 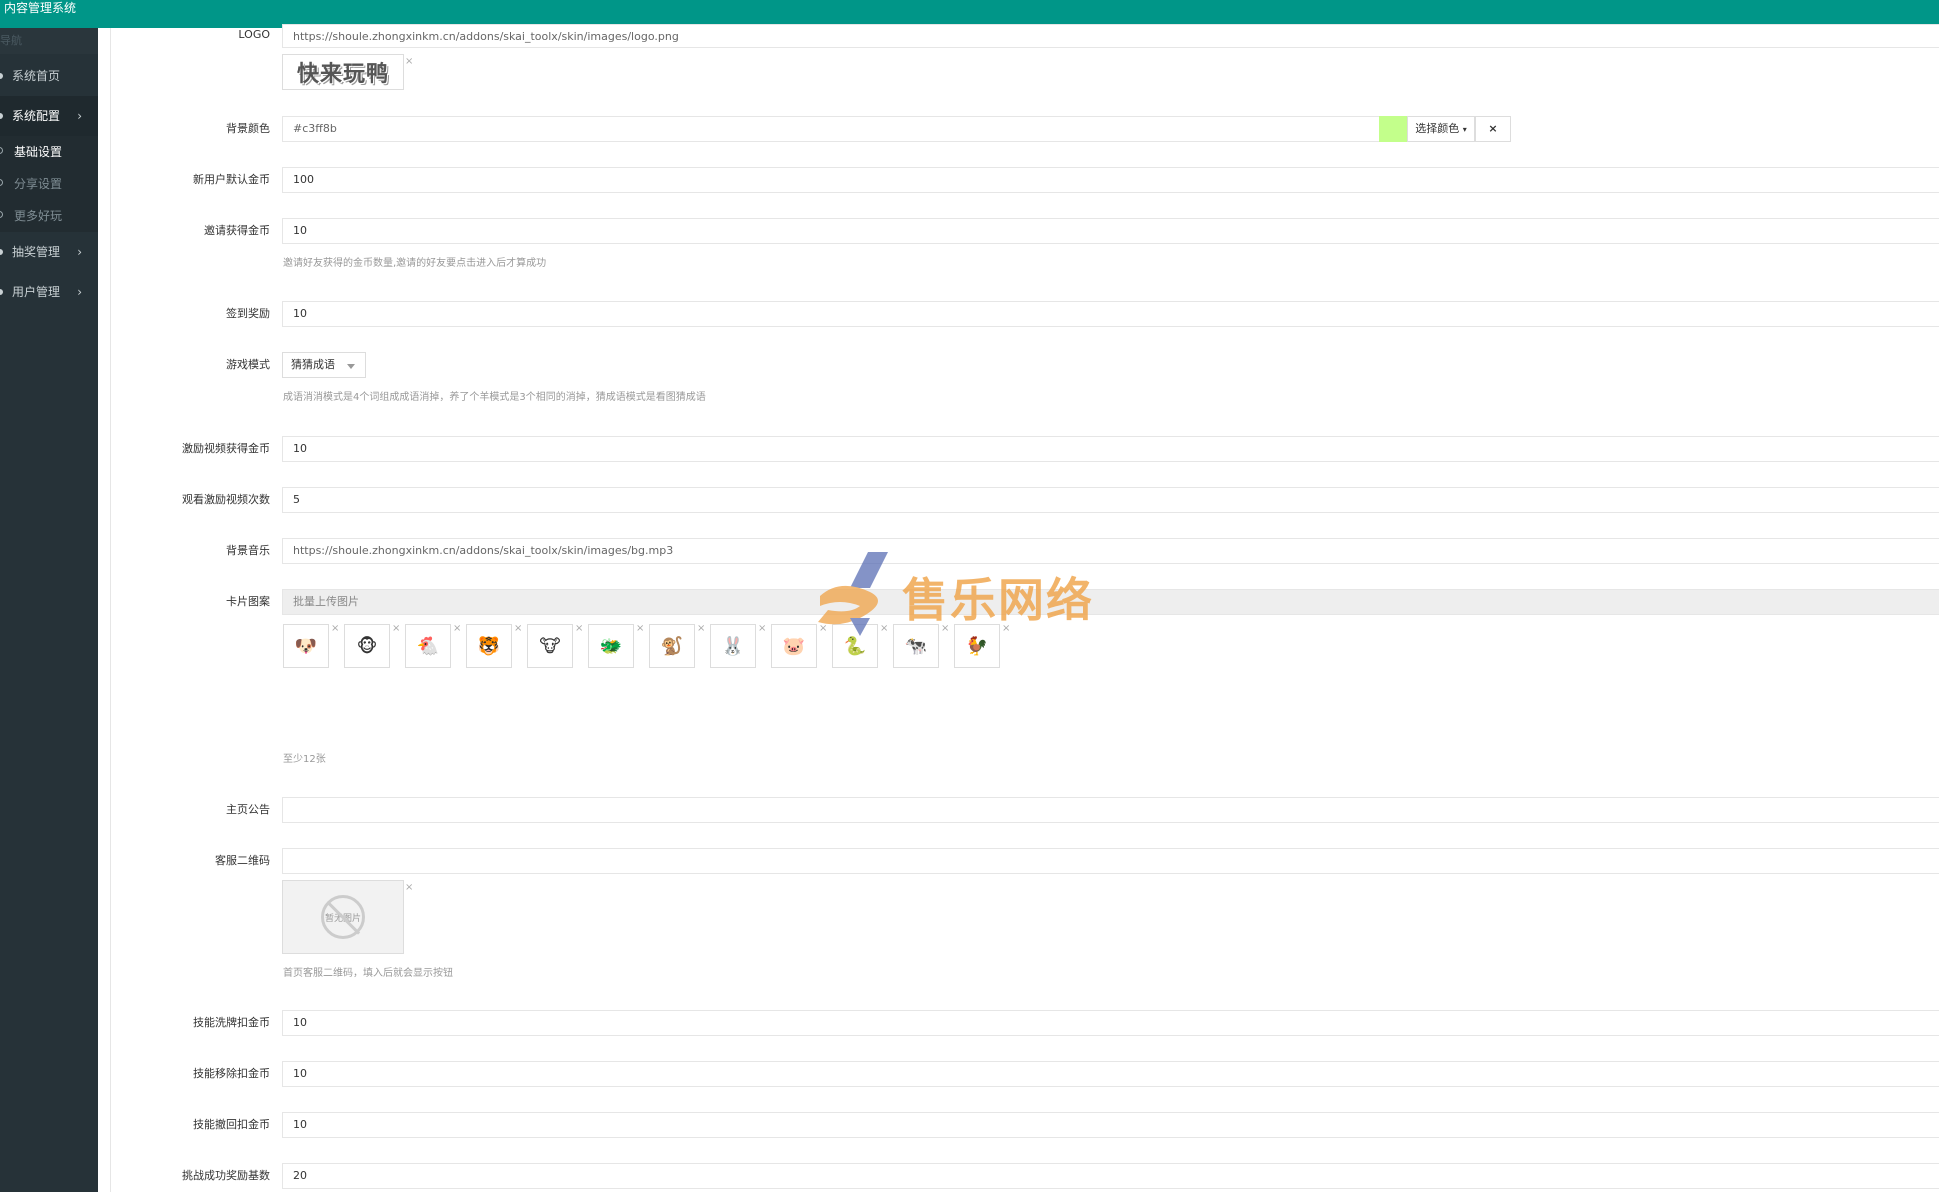 I want to click on sidebar-item-label: 系统配置, so click(x=36, y=116).